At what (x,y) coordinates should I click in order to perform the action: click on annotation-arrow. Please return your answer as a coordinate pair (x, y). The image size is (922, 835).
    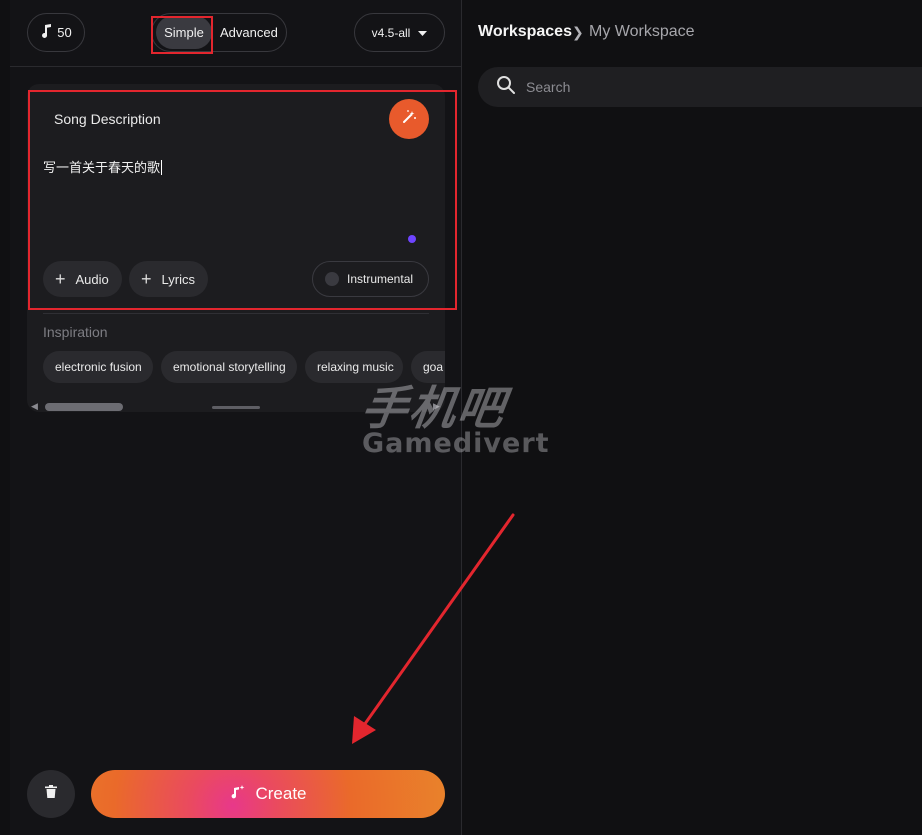
    Looking at the image, I should click on (433, 628).